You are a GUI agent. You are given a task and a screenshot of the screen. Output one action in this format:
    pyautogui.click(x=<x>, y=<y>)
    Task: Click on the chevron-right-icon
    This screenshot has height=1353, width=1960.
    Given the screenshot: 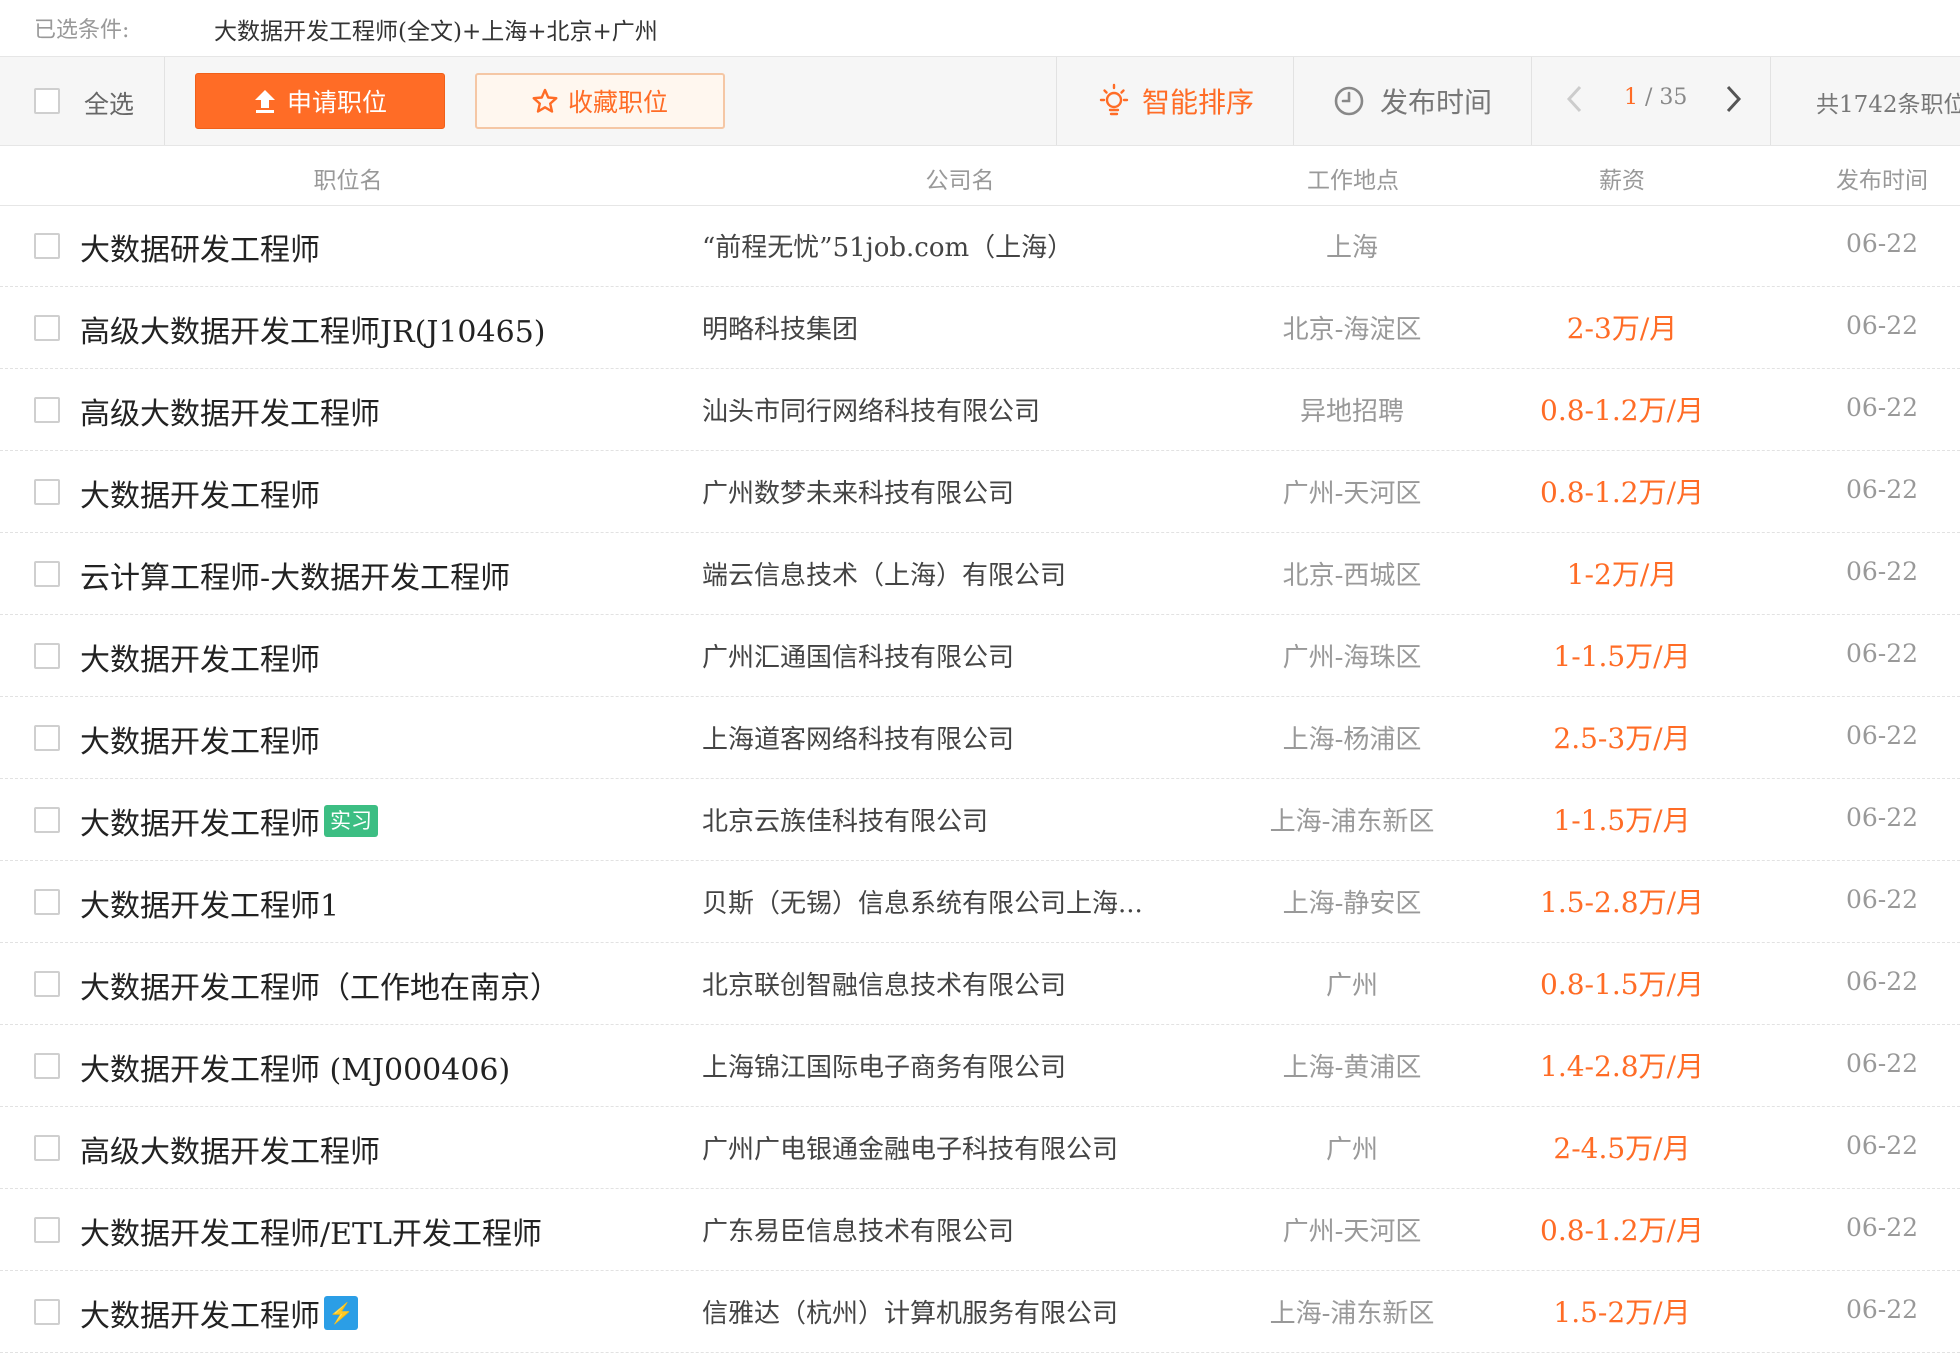 What is the action you would take?
    pyautogui.click(x=1734, y=99)
    